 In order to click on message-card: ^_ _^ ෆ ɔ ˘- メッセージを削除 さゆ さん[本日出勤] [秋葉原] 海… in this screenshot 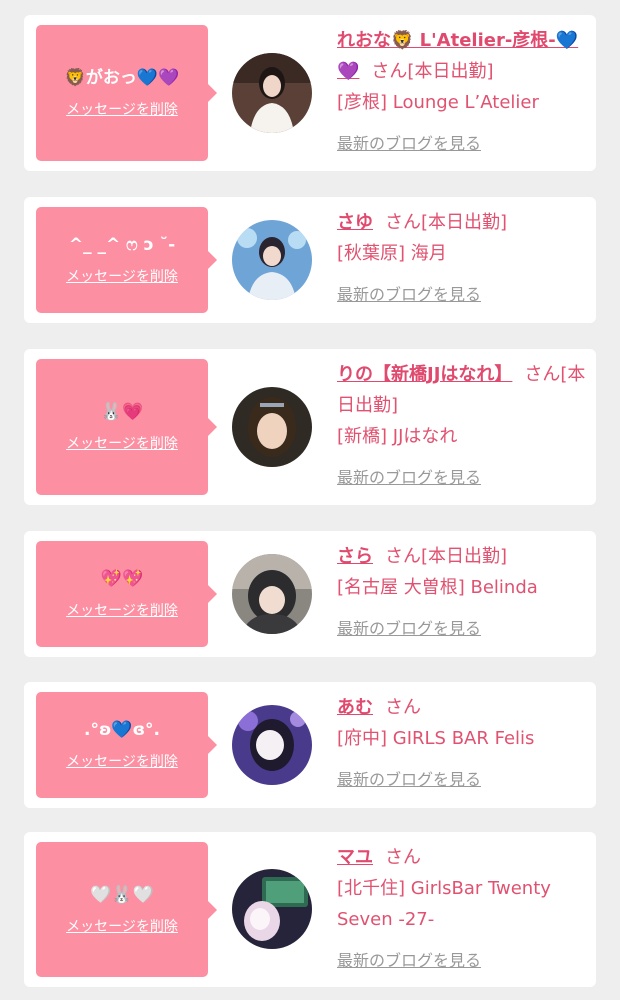, I will do `click(310, 260)`.